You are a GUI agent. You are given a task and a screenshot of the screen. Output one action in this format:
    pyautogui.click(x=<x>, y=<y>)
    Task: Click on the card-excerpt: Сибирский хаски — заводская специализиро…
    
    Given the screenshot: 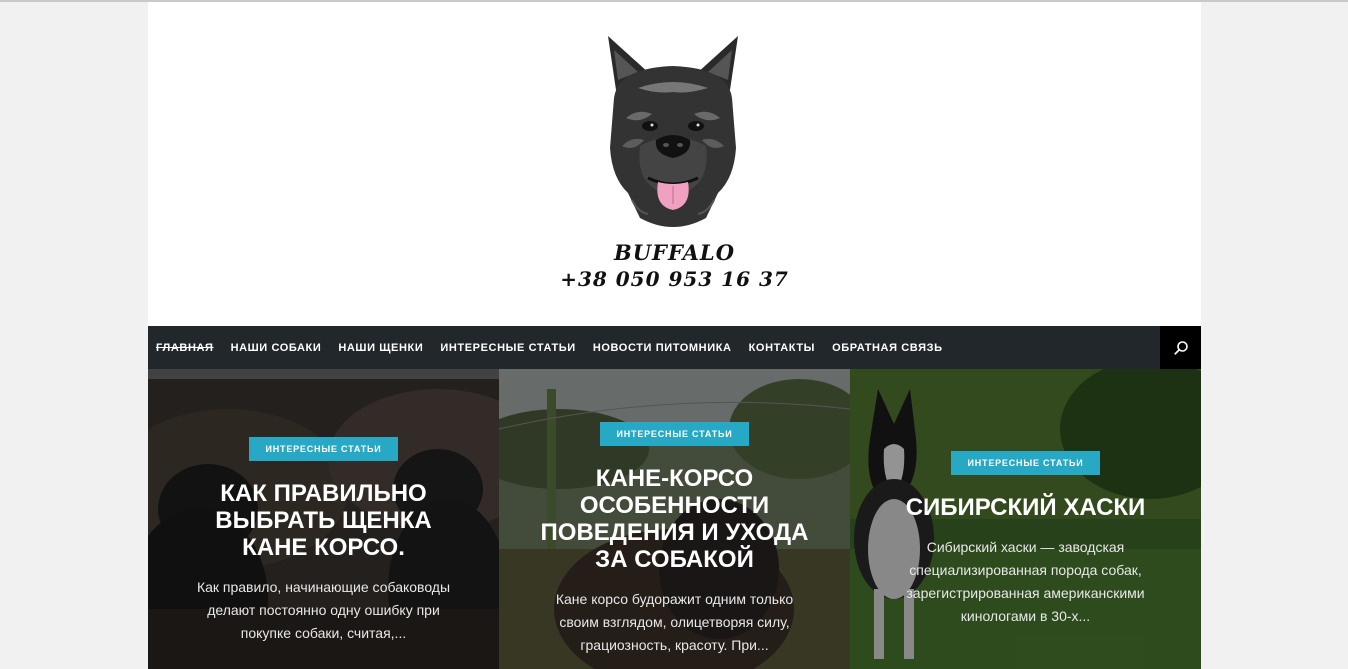 What is the action you would take?
    pyautogui.click(x=1025, y=581)
    